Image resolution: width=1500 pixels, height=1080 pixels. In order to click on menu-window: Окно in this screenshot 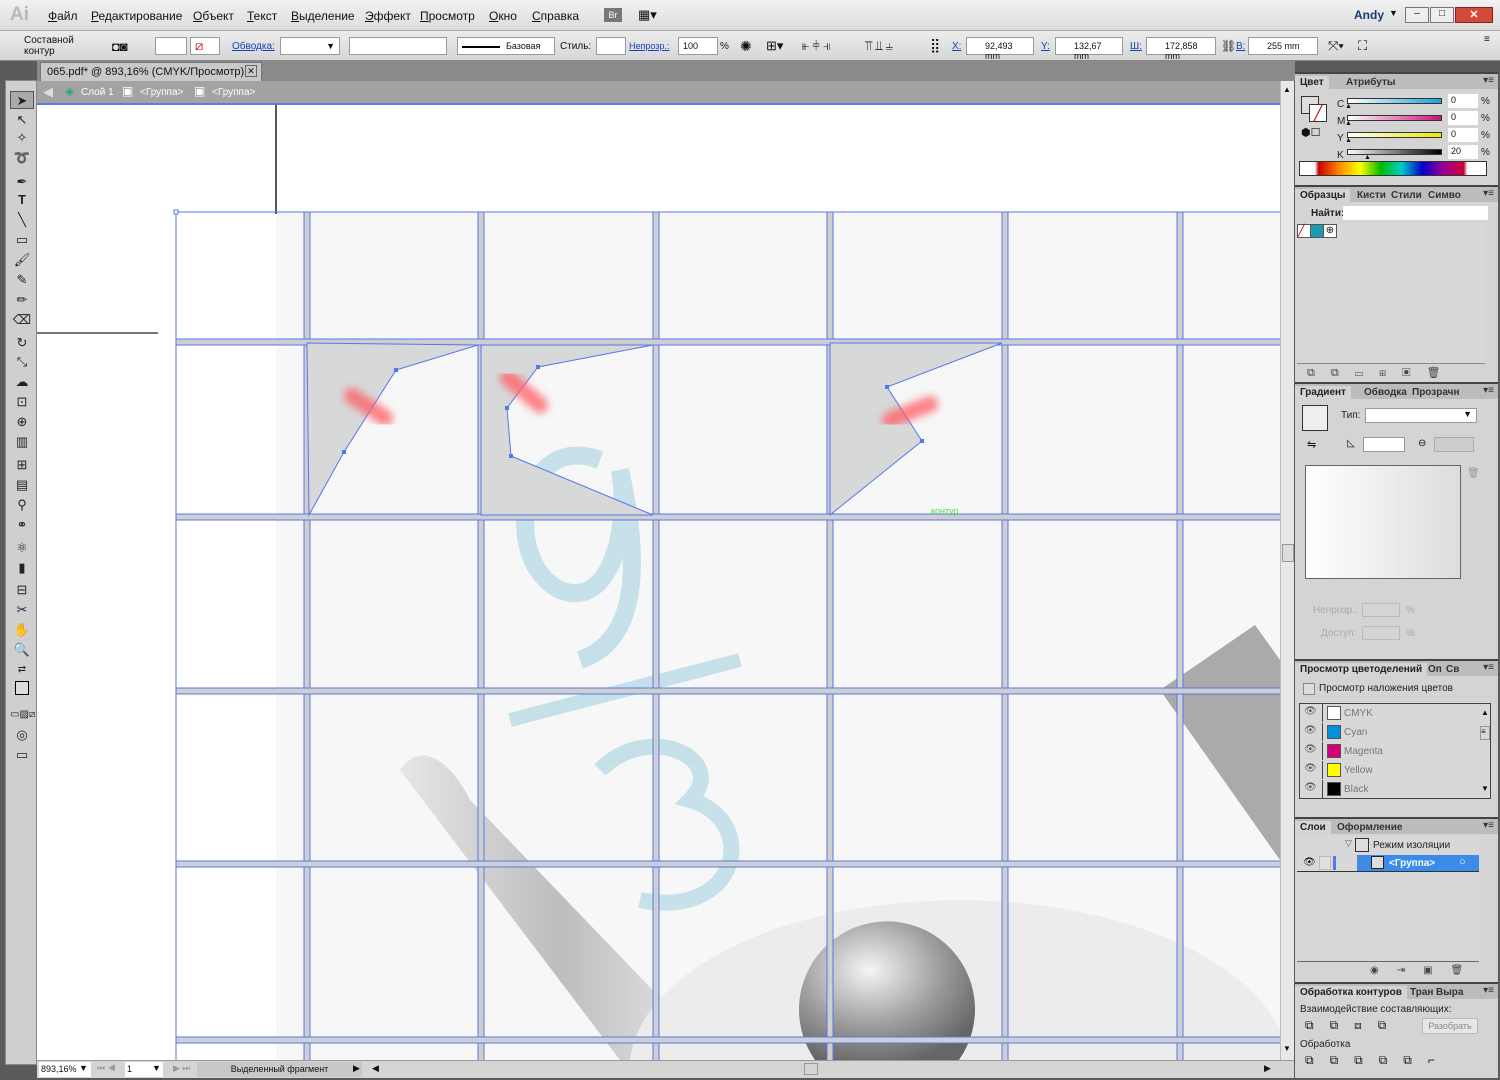, I will do `click(503, 16)`.